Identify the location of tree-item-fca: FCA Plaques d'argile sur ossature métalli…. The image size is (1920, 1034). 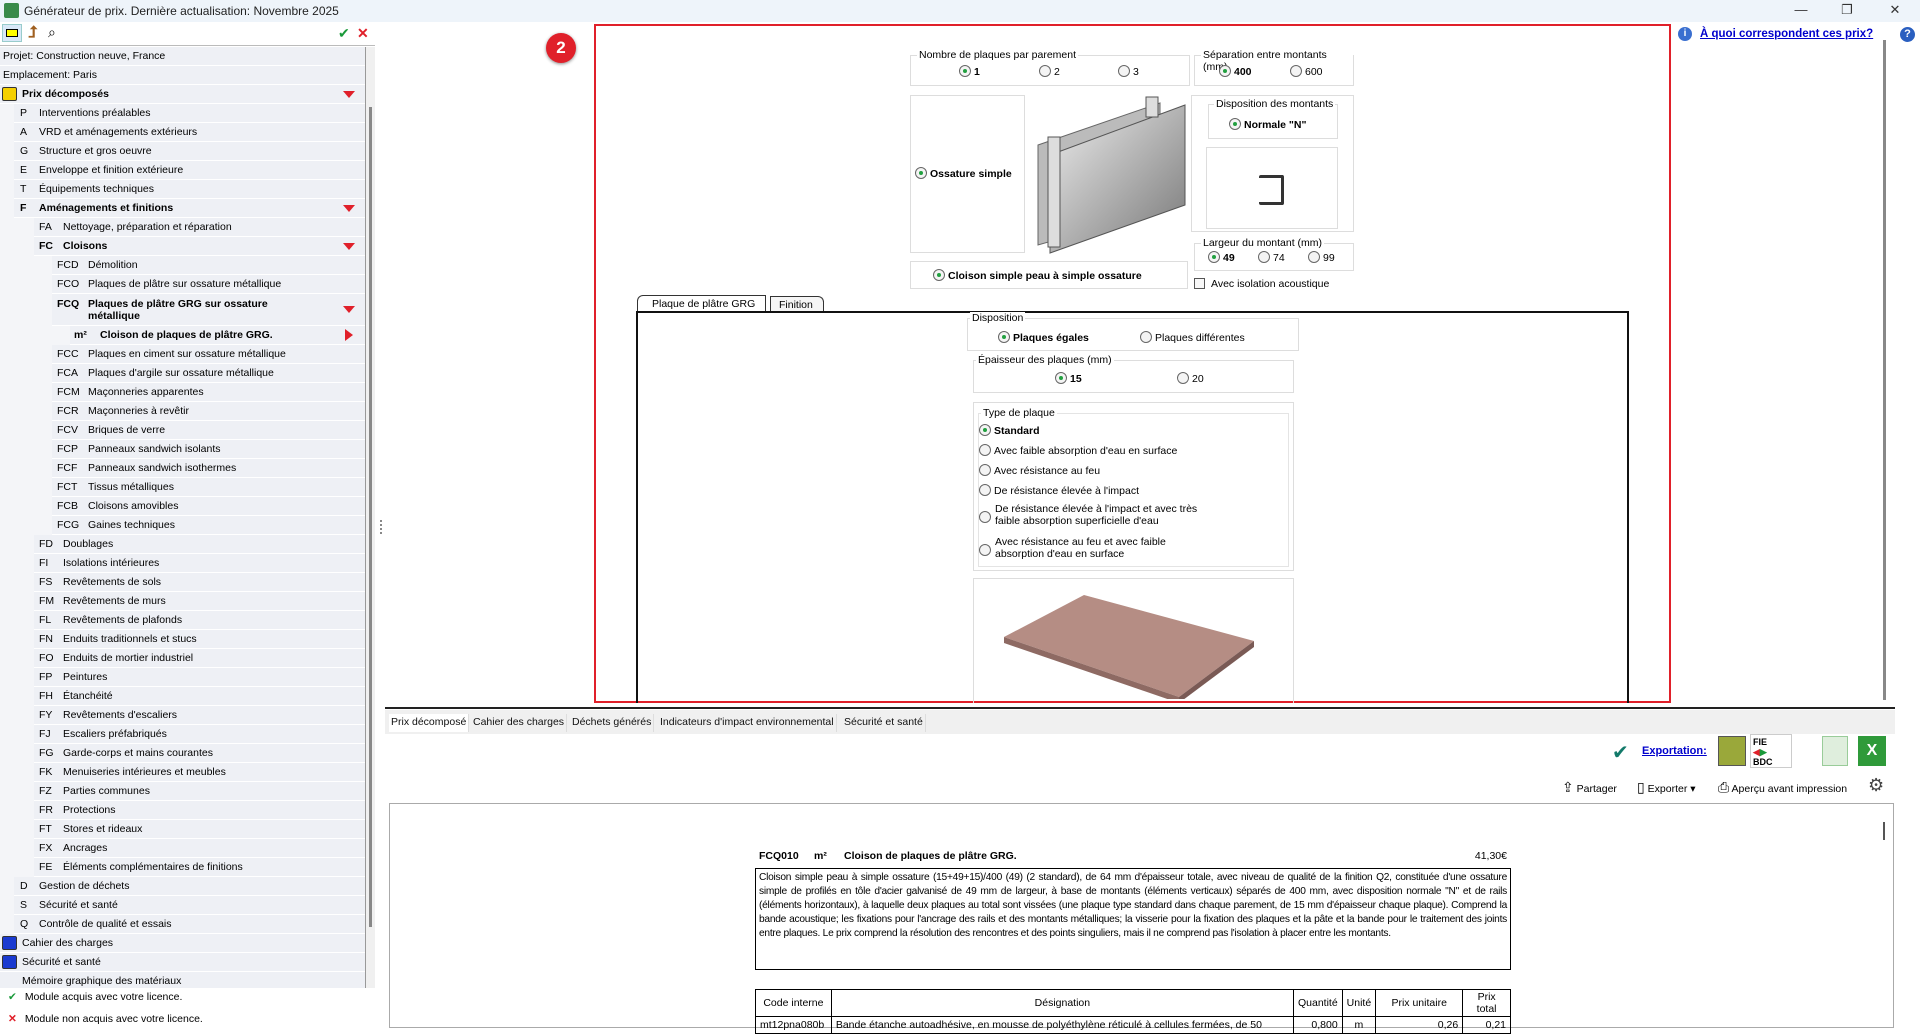
(208, 373).